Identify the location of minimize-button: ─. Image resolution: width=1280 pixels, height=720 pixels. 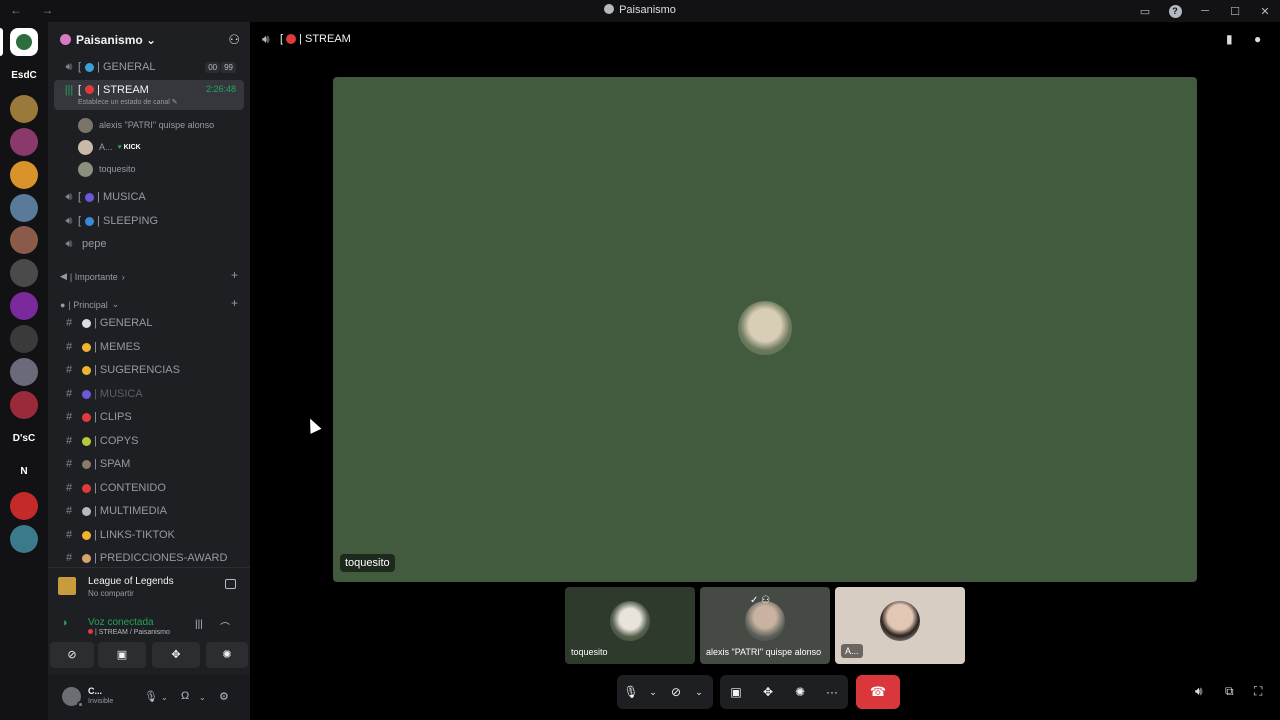
(1205, 11).